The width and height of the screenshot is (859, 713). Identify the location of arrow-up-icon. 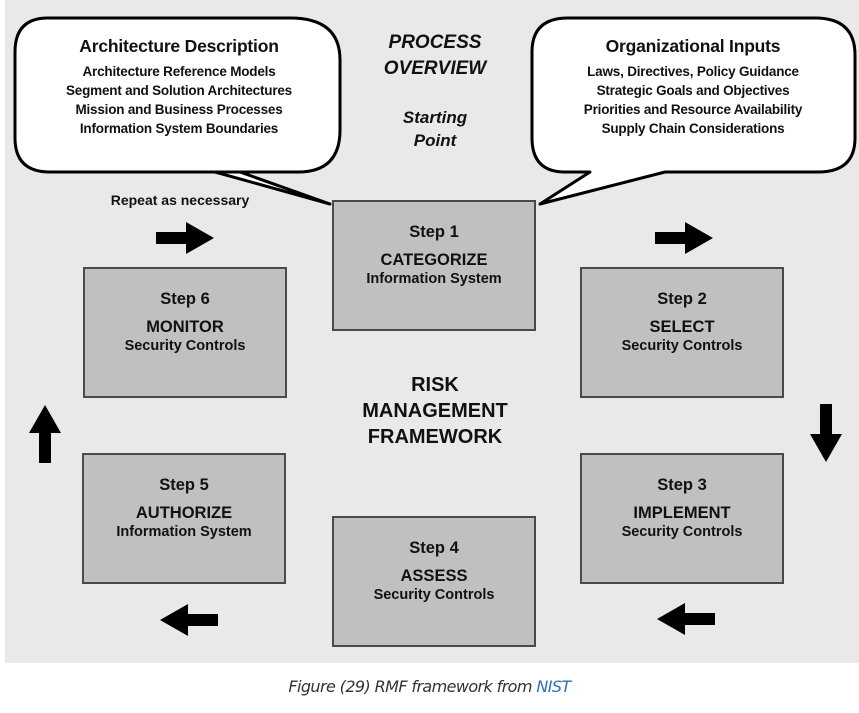
(45, 434).